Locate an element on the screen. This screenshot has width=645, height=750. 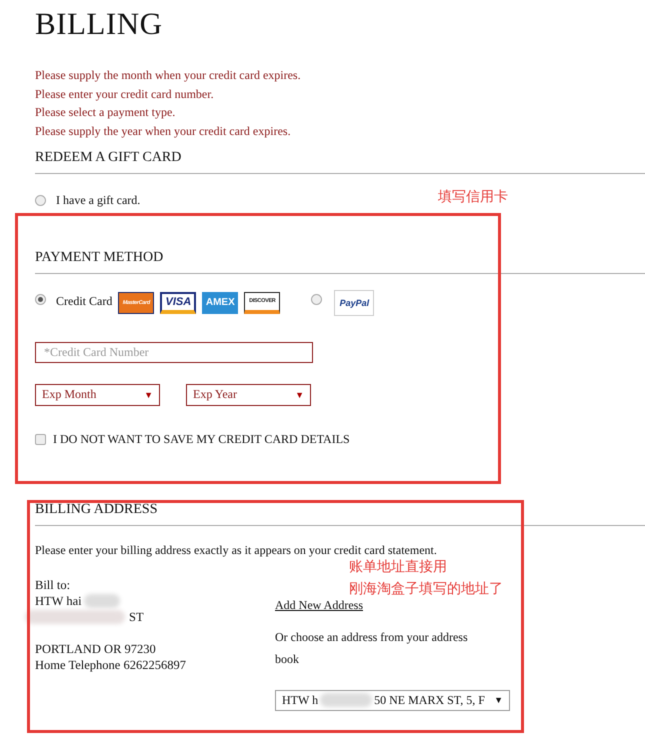
card-logo: VISA is located at coordinates (178, 303).